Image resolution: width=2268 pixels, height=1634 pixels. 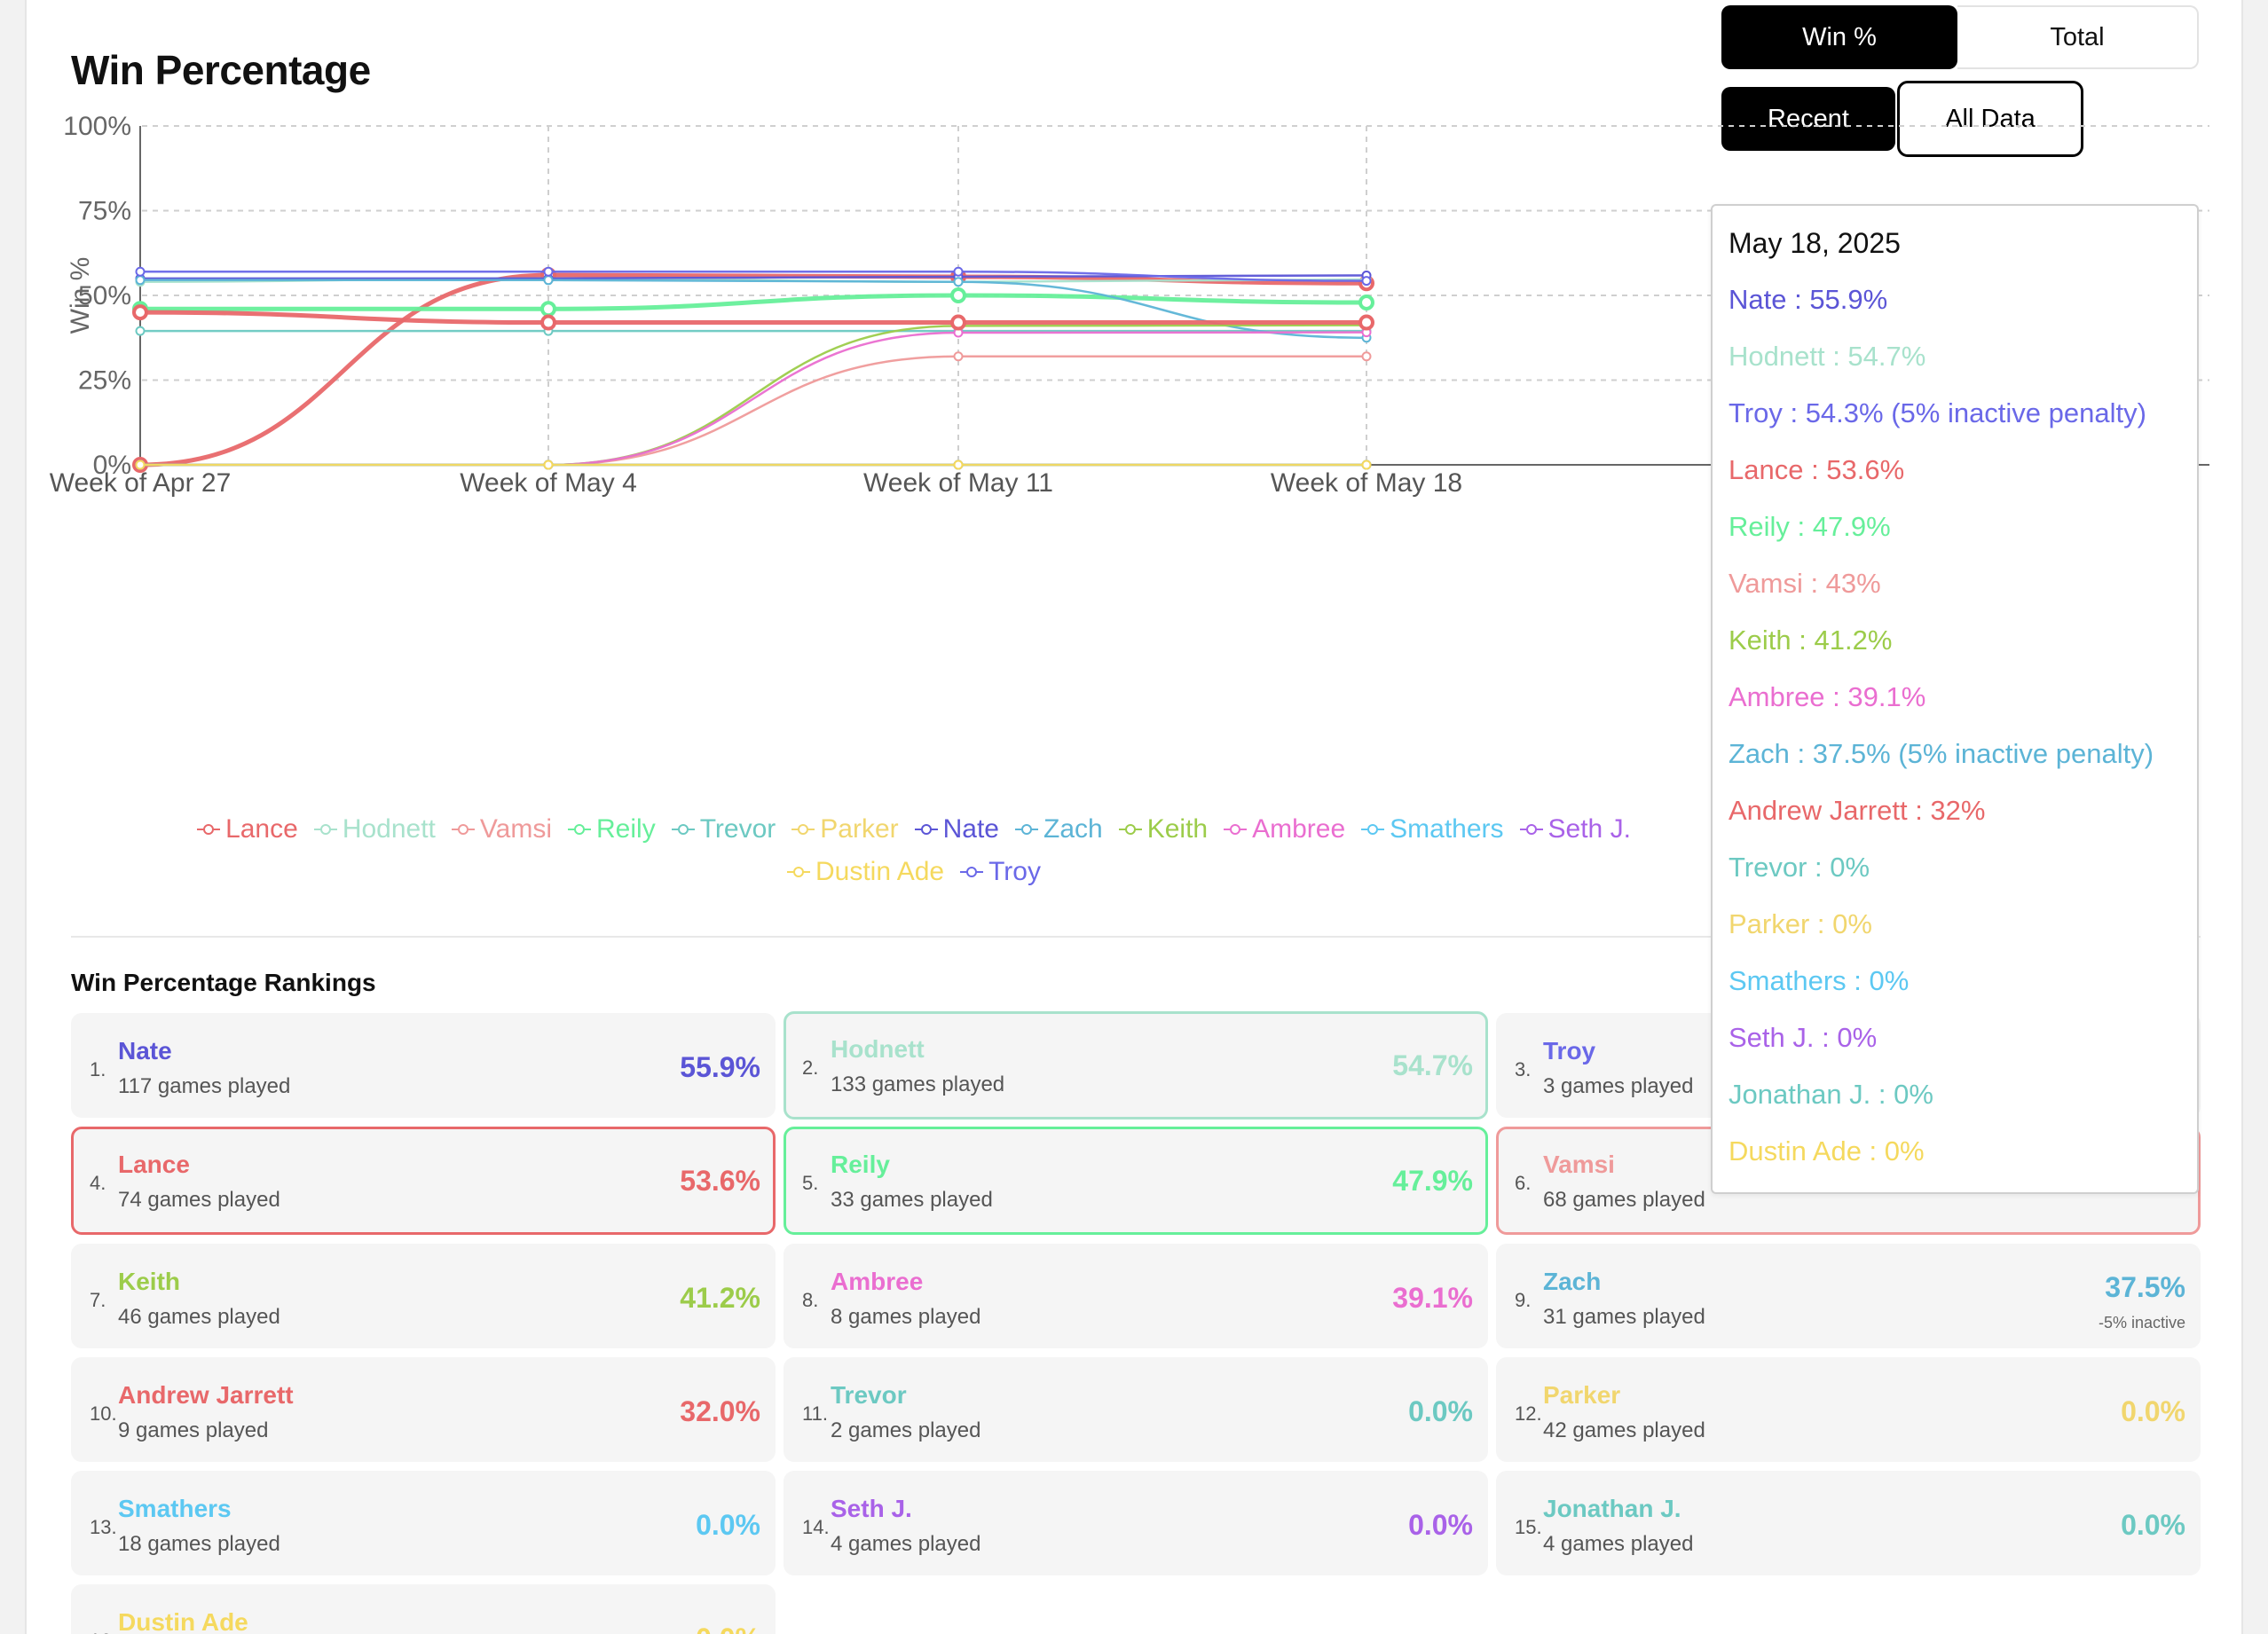 I want to click on data-point-trevor, so click(x=140, y=331).